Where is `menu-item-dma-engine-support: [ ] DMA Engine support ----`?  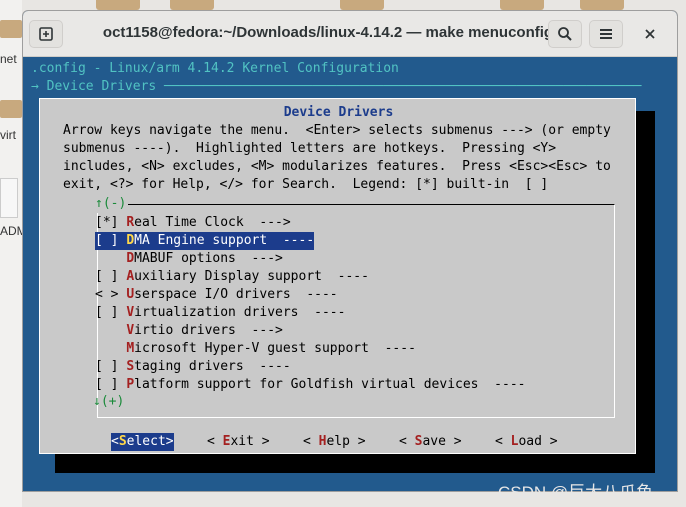
menu-item-dma-engine-support: [ ] DMA Engine support ---- is located at coordinates (205, 241).